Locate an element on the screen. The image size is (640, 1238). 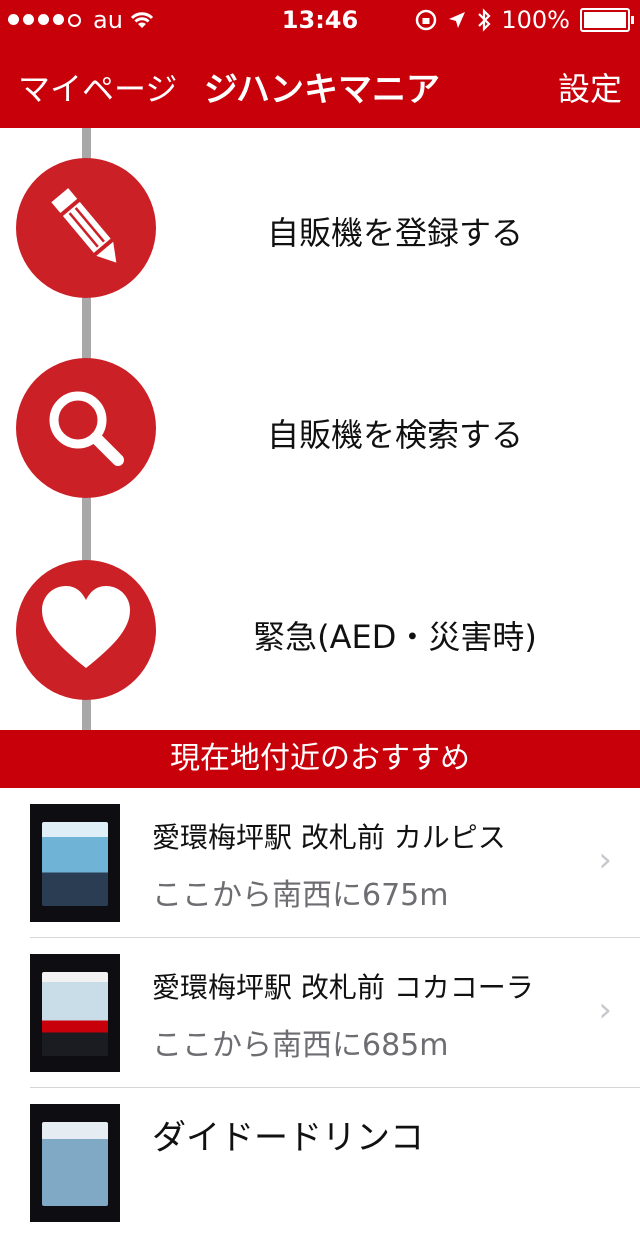
page-title: ジハンキマニア is located at coordinates (322, 90).